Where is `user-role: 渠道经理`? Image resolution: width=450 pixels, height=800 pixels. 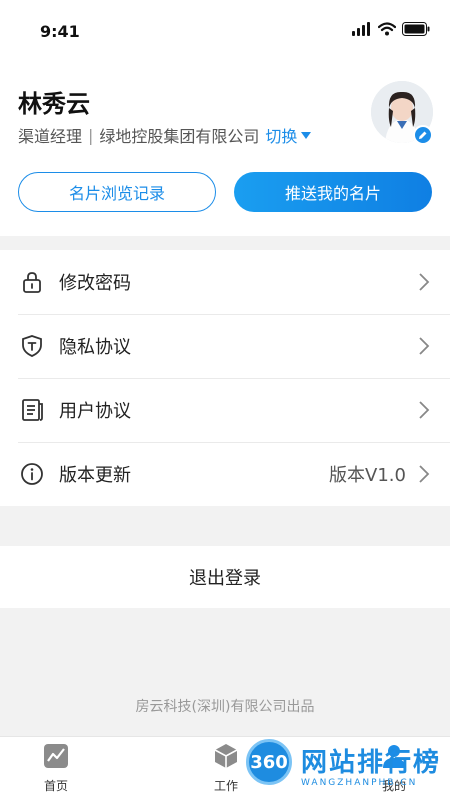
user-role: 渠道经理 is located at coordinates (50, 136).